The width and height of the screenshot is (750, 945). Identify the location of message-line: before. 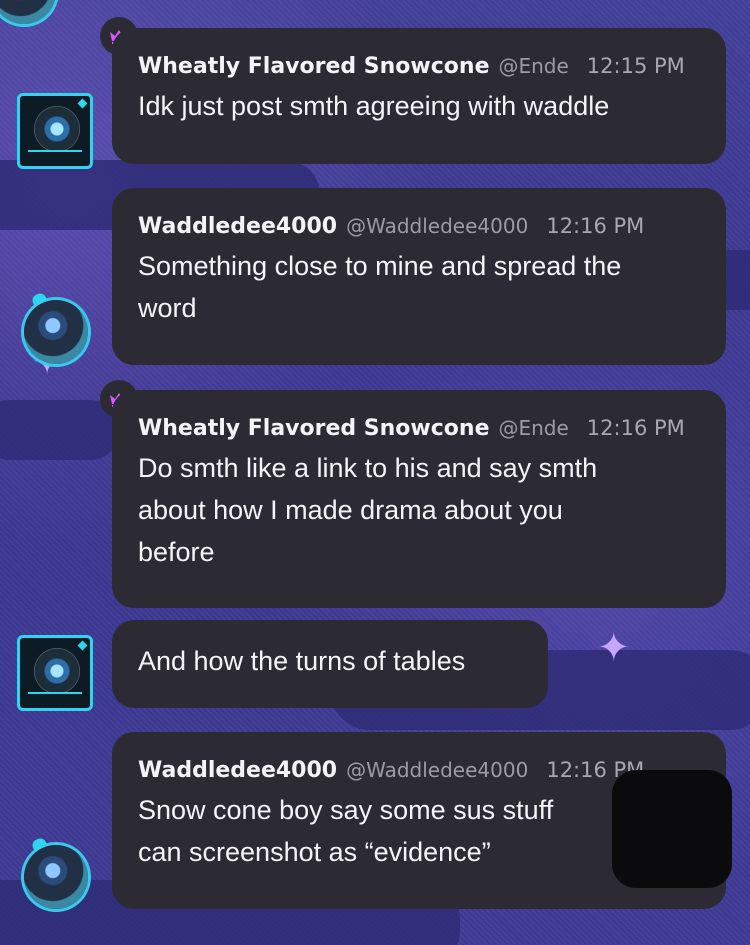
(176, 552).